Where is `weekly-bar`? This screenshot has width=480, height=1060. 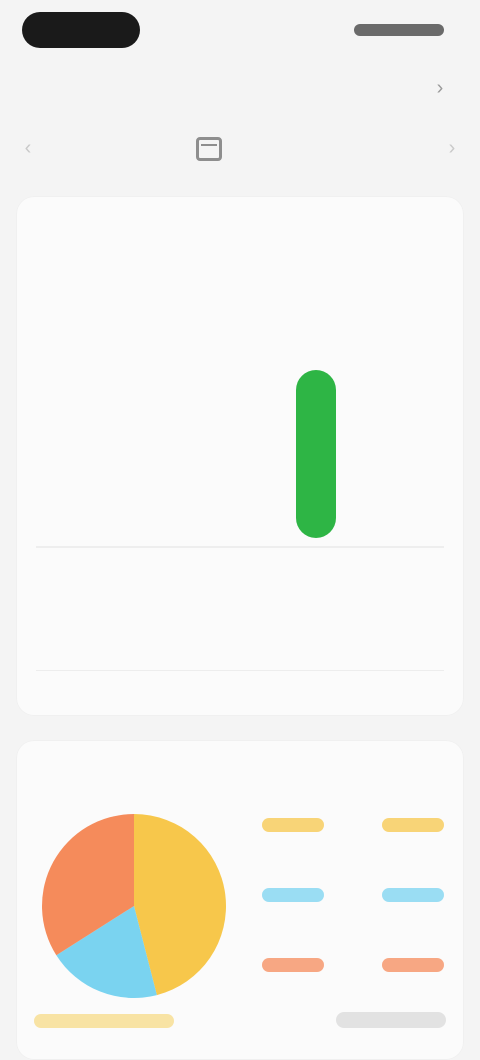
weekly-bar is located at coordinates (316, 454).